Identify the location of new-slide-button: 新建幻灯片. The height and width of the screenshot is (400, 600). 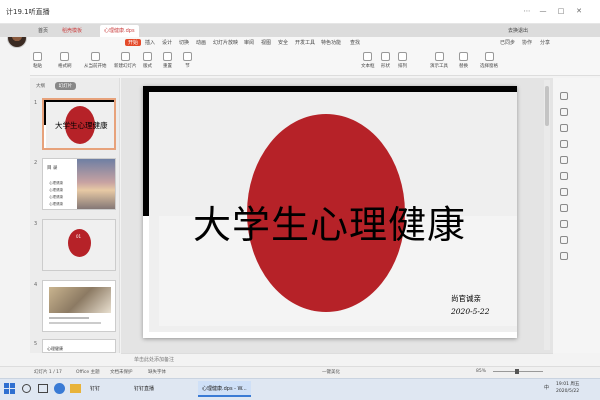
(125, 60).